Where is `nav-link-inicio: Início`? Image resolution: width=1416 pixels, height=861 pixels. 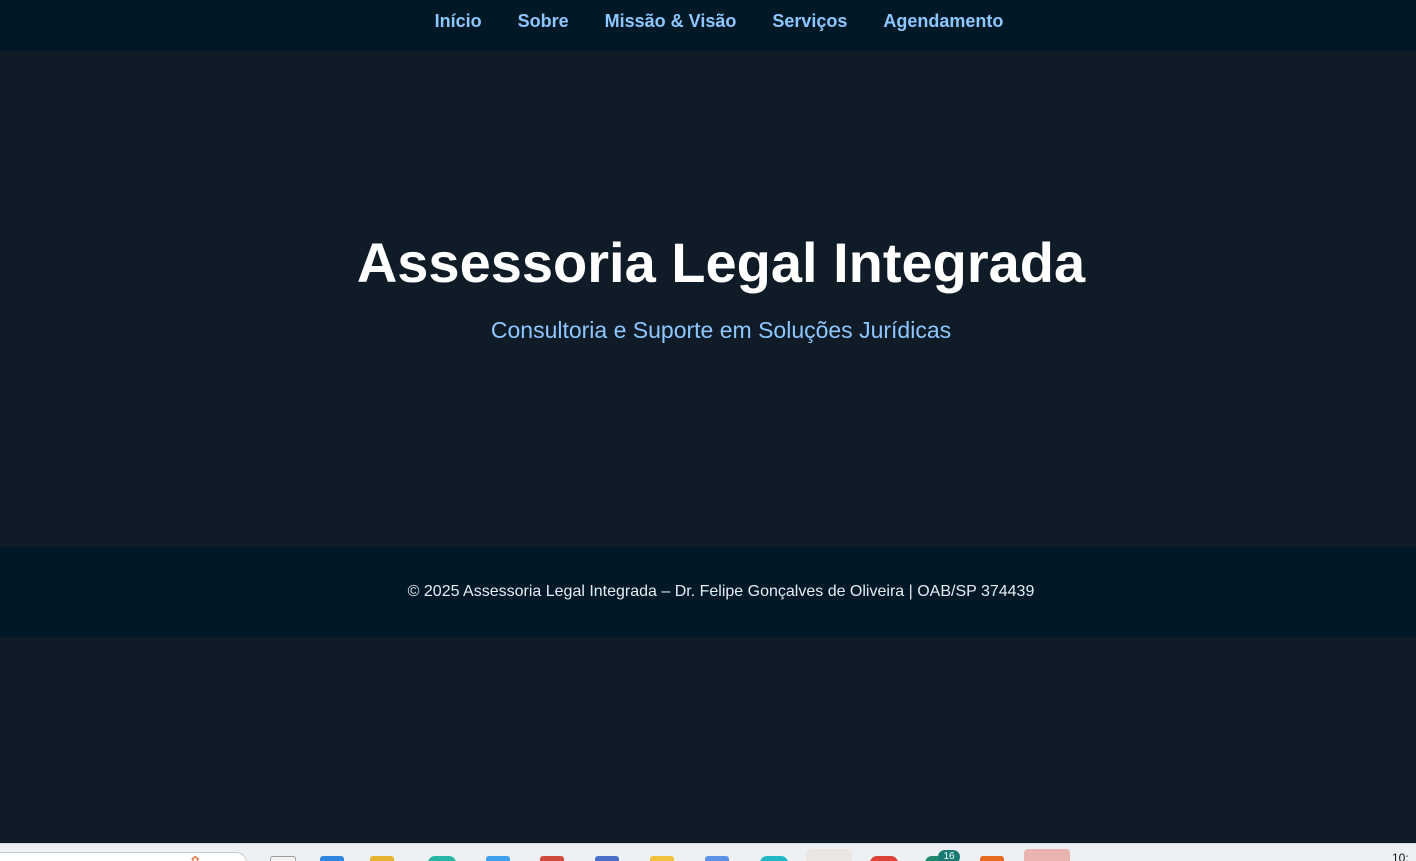
nav-link-inicio: Início is located at coordinates (458, 21).